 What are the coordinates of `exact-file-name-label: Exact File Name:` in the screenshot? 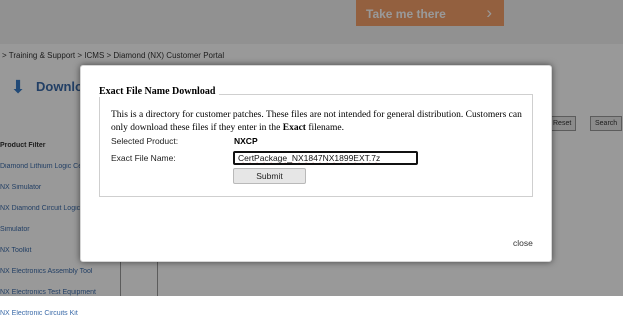 It's located at (143, 158).